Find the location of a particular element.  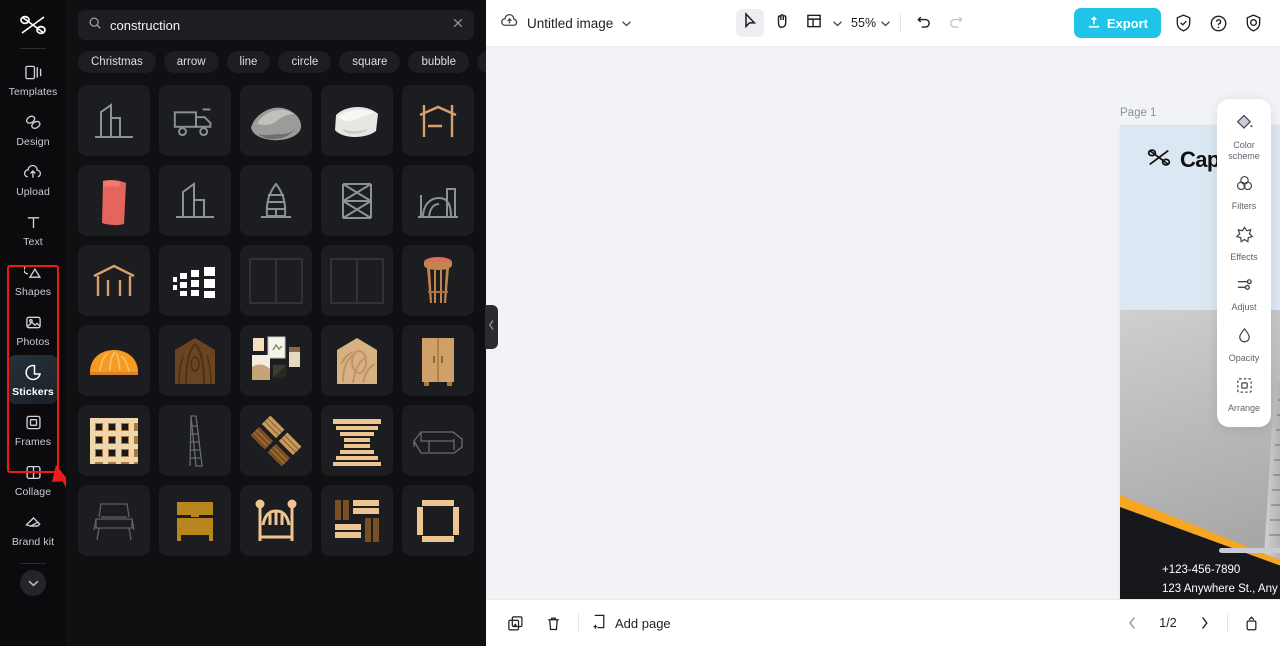

search-icon is located at coordinates (95, 25).